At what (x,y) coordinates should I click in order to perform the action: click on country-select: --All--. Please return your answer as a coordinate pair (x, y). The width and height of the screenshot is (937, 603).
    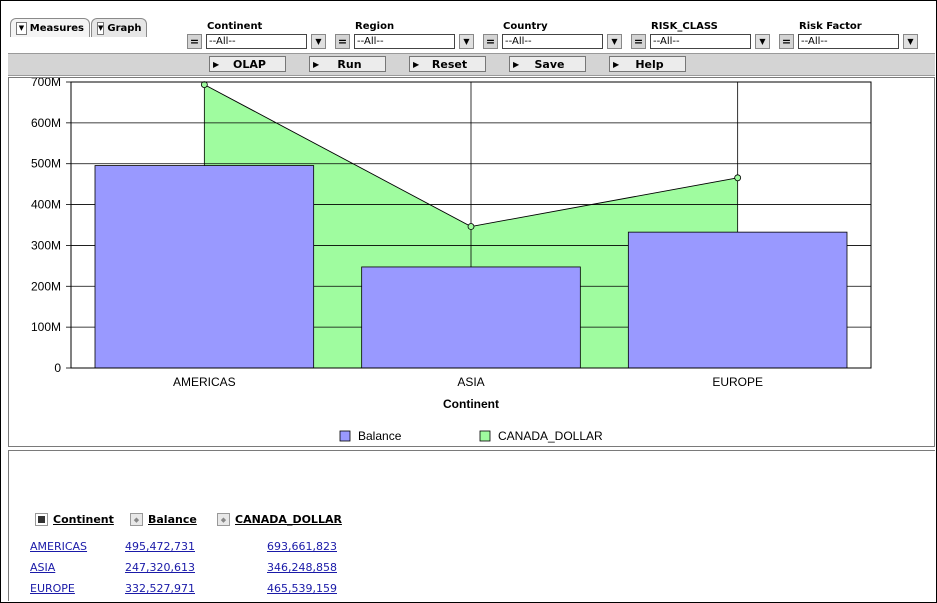
    Looking at the image, I should click on (552, 41).